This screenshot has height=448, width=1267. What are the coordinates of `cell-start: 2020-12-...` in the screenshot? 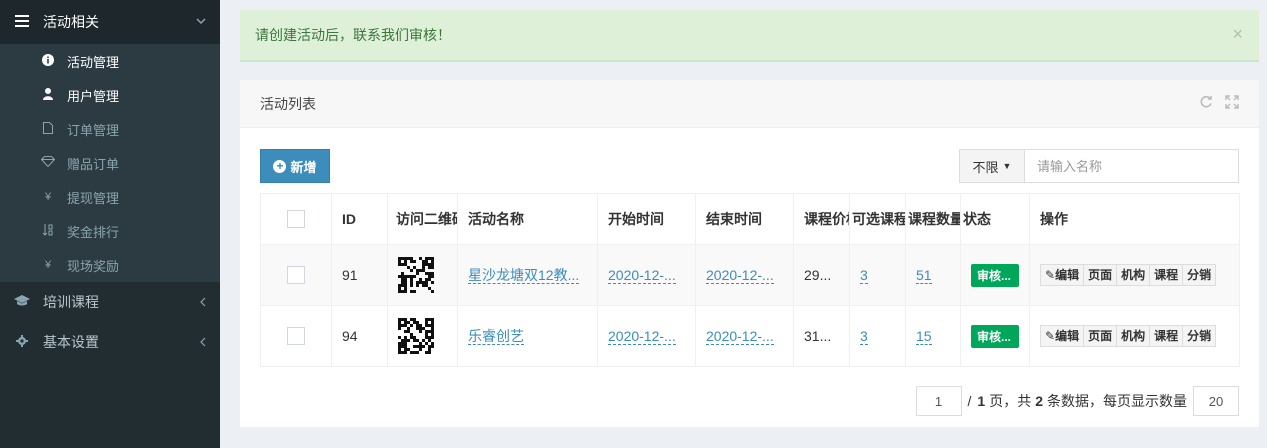 It's located at (646, 275).